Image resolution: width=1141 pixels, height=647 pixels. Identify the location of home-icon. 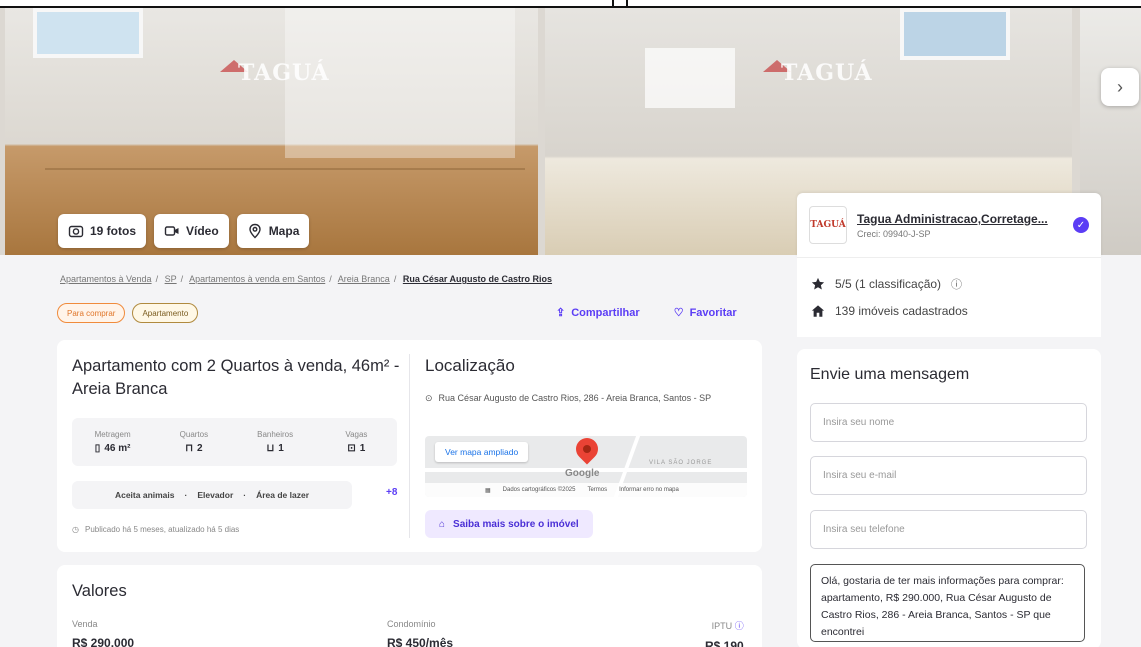
(818, 311).